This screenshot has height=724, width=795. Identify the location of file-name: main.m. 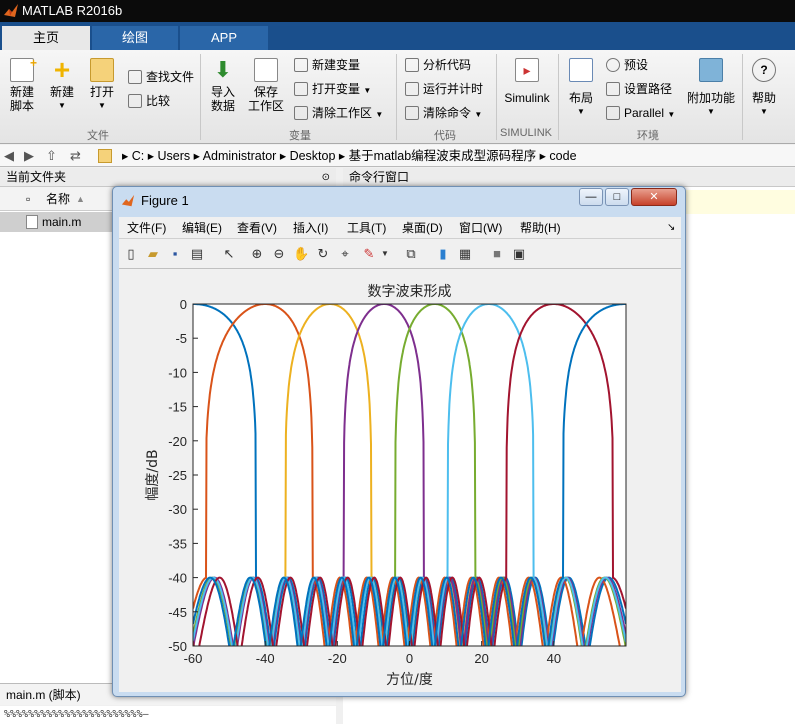
(62, 222).